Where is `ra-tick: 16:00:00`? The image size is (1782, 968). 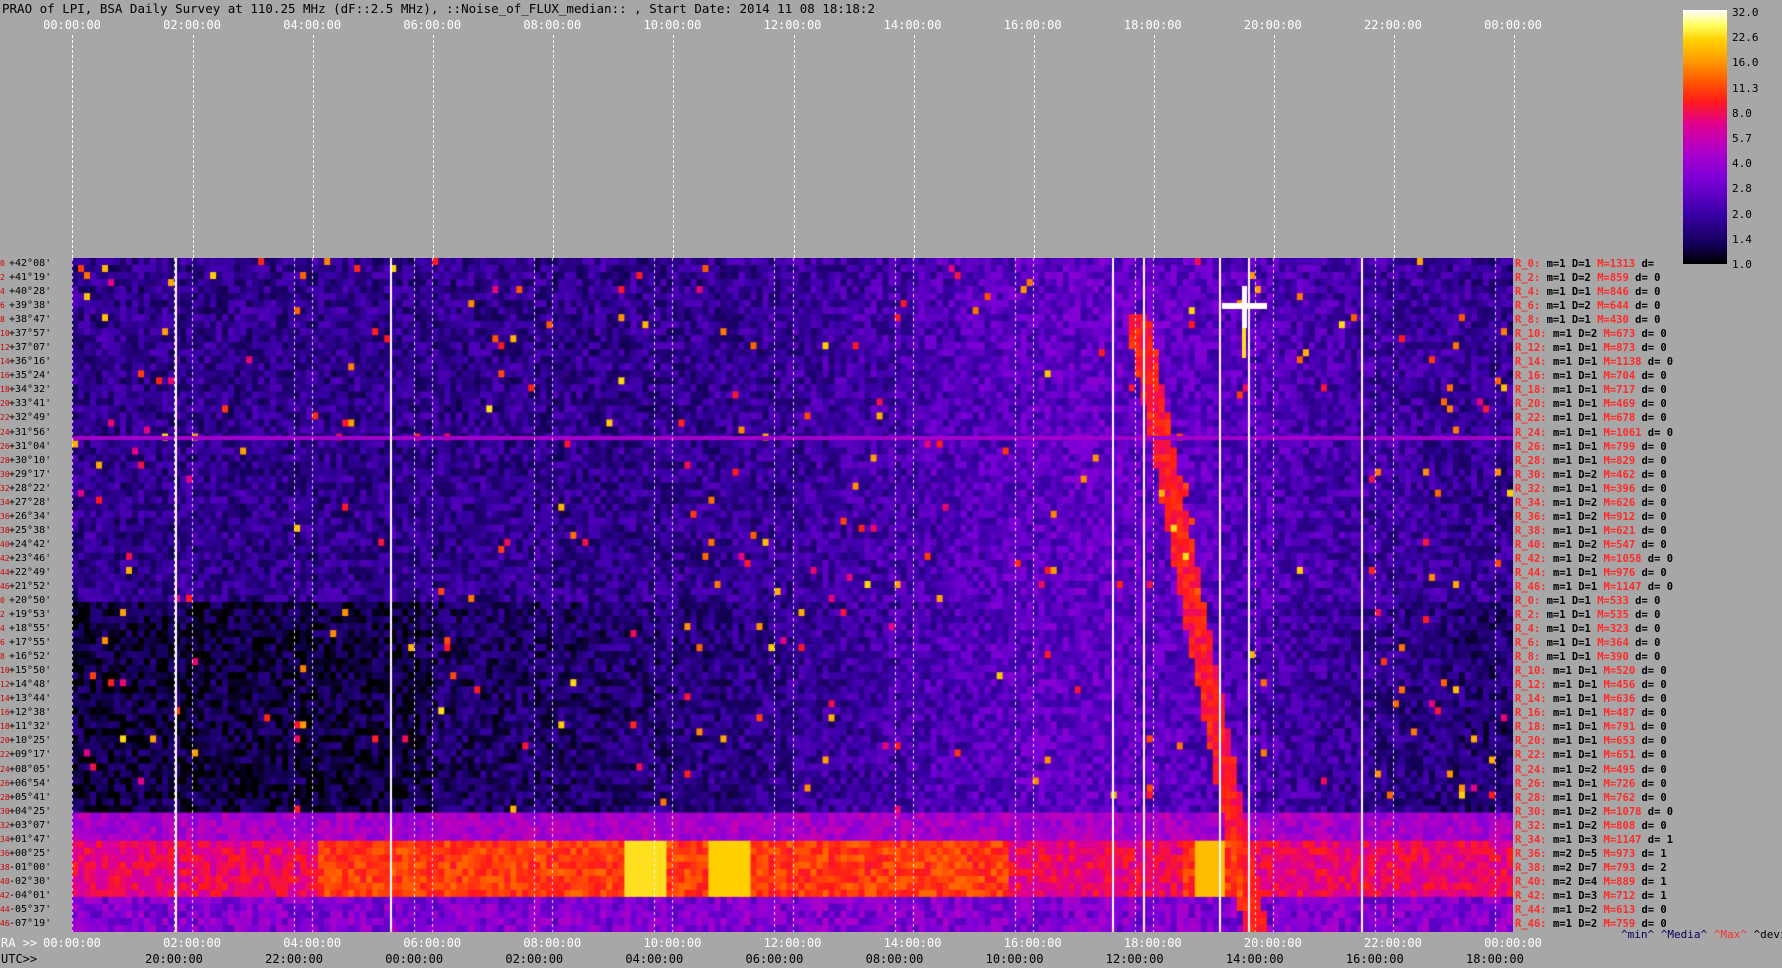
ra-tick: 16:00:00 is located at coordinates (1032, 943).